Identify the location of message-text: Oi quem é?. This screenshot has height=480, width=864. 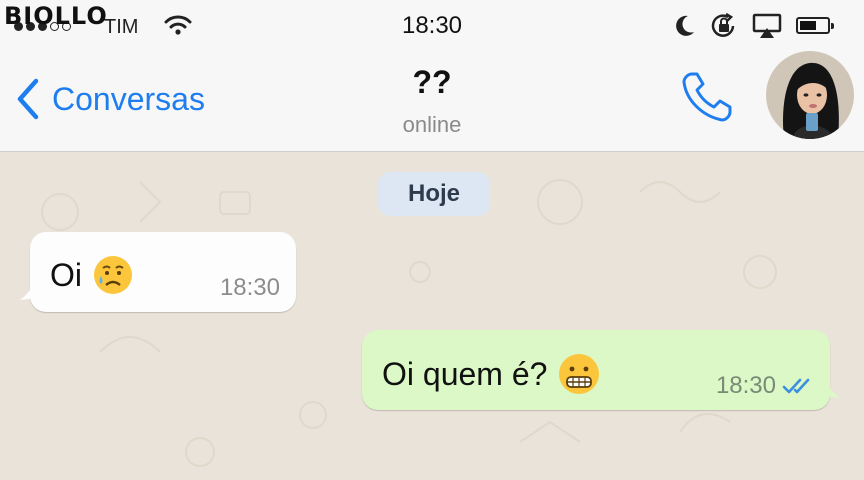
(465, 373).